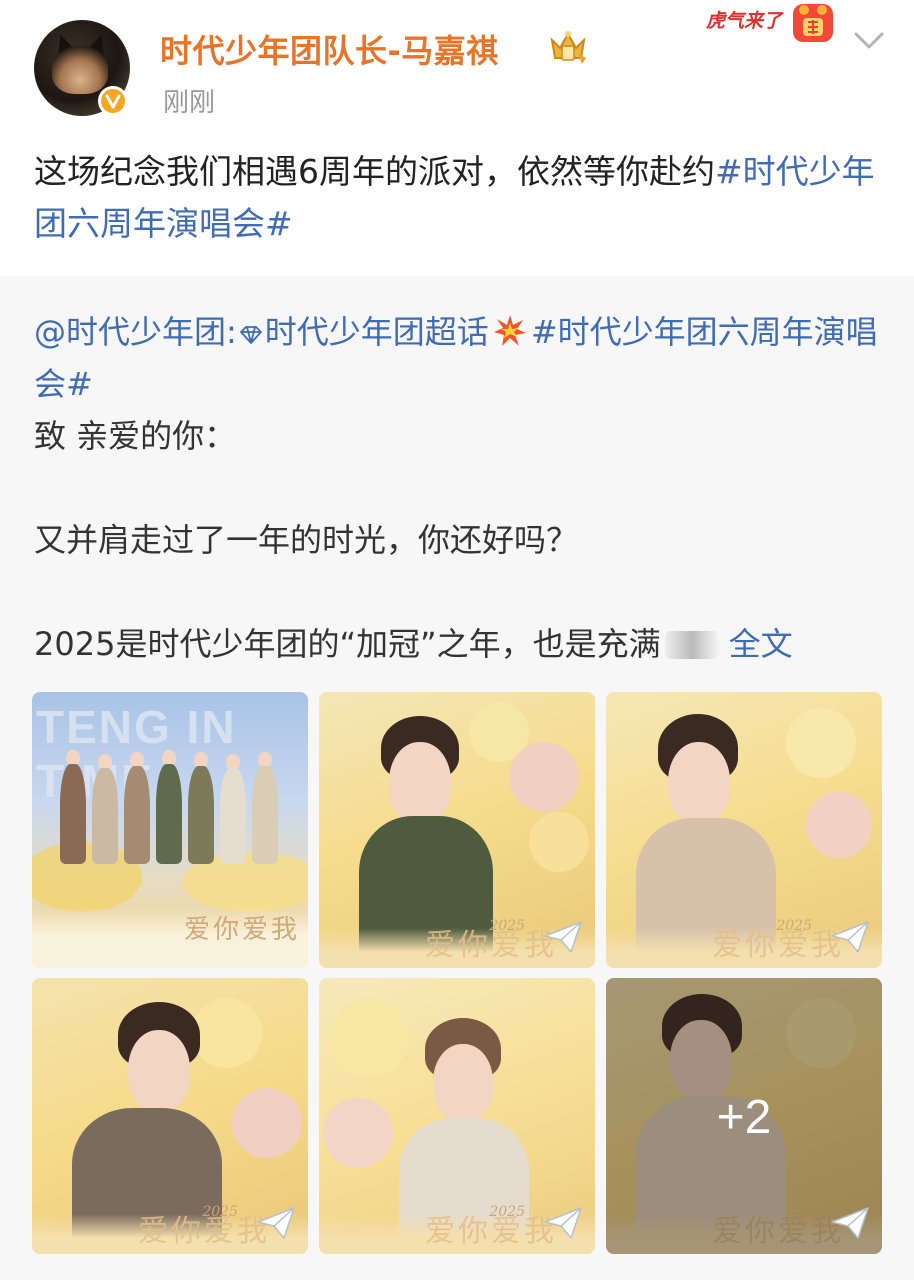 The width and height of the screenshot is (914, 1280). I want to click on post-text: 这场纪念我们相遇6周年的派对，依然等你赴约, so click(374, 171).